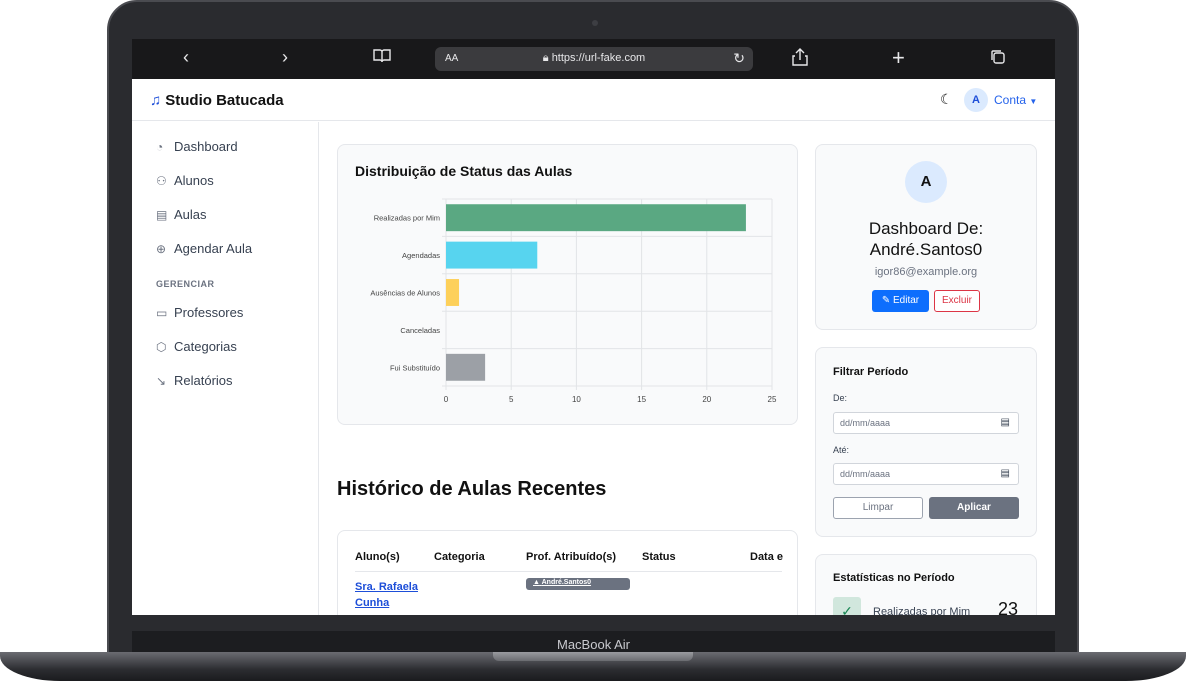 The width and height of the screenshot is (1186, 681). I want to click on camera, so click(595, 23).